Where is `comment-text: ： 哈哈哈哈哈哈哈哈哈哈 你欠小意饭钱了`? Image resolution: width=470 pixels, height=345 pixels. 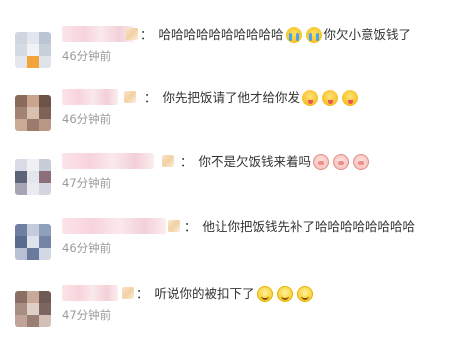 comment-text: ： 哈哈哈哈哈哈哈哈哈哈 你欠小意饭钱了 is located at coordinates (276, 35).